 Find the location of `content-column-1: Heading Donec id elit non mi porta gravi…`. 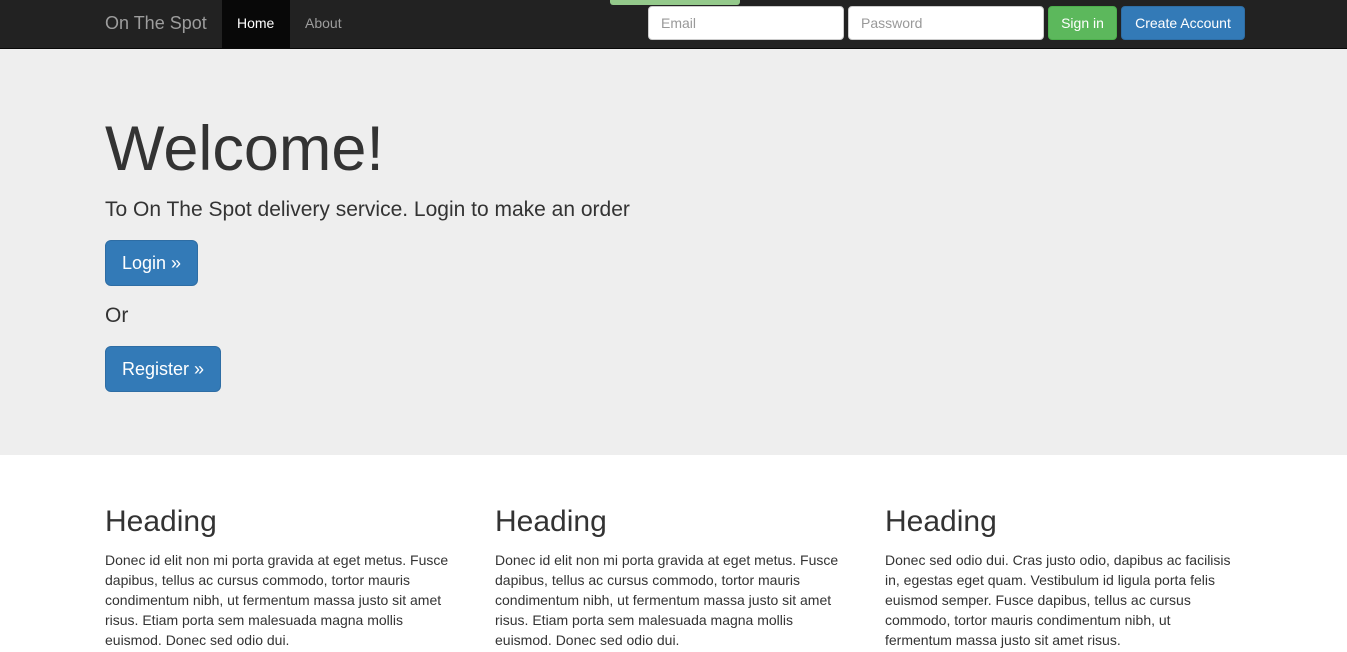

content-column-1: Heading Donec id elit non mi porta gravi… is located at coordinates (285, 577).